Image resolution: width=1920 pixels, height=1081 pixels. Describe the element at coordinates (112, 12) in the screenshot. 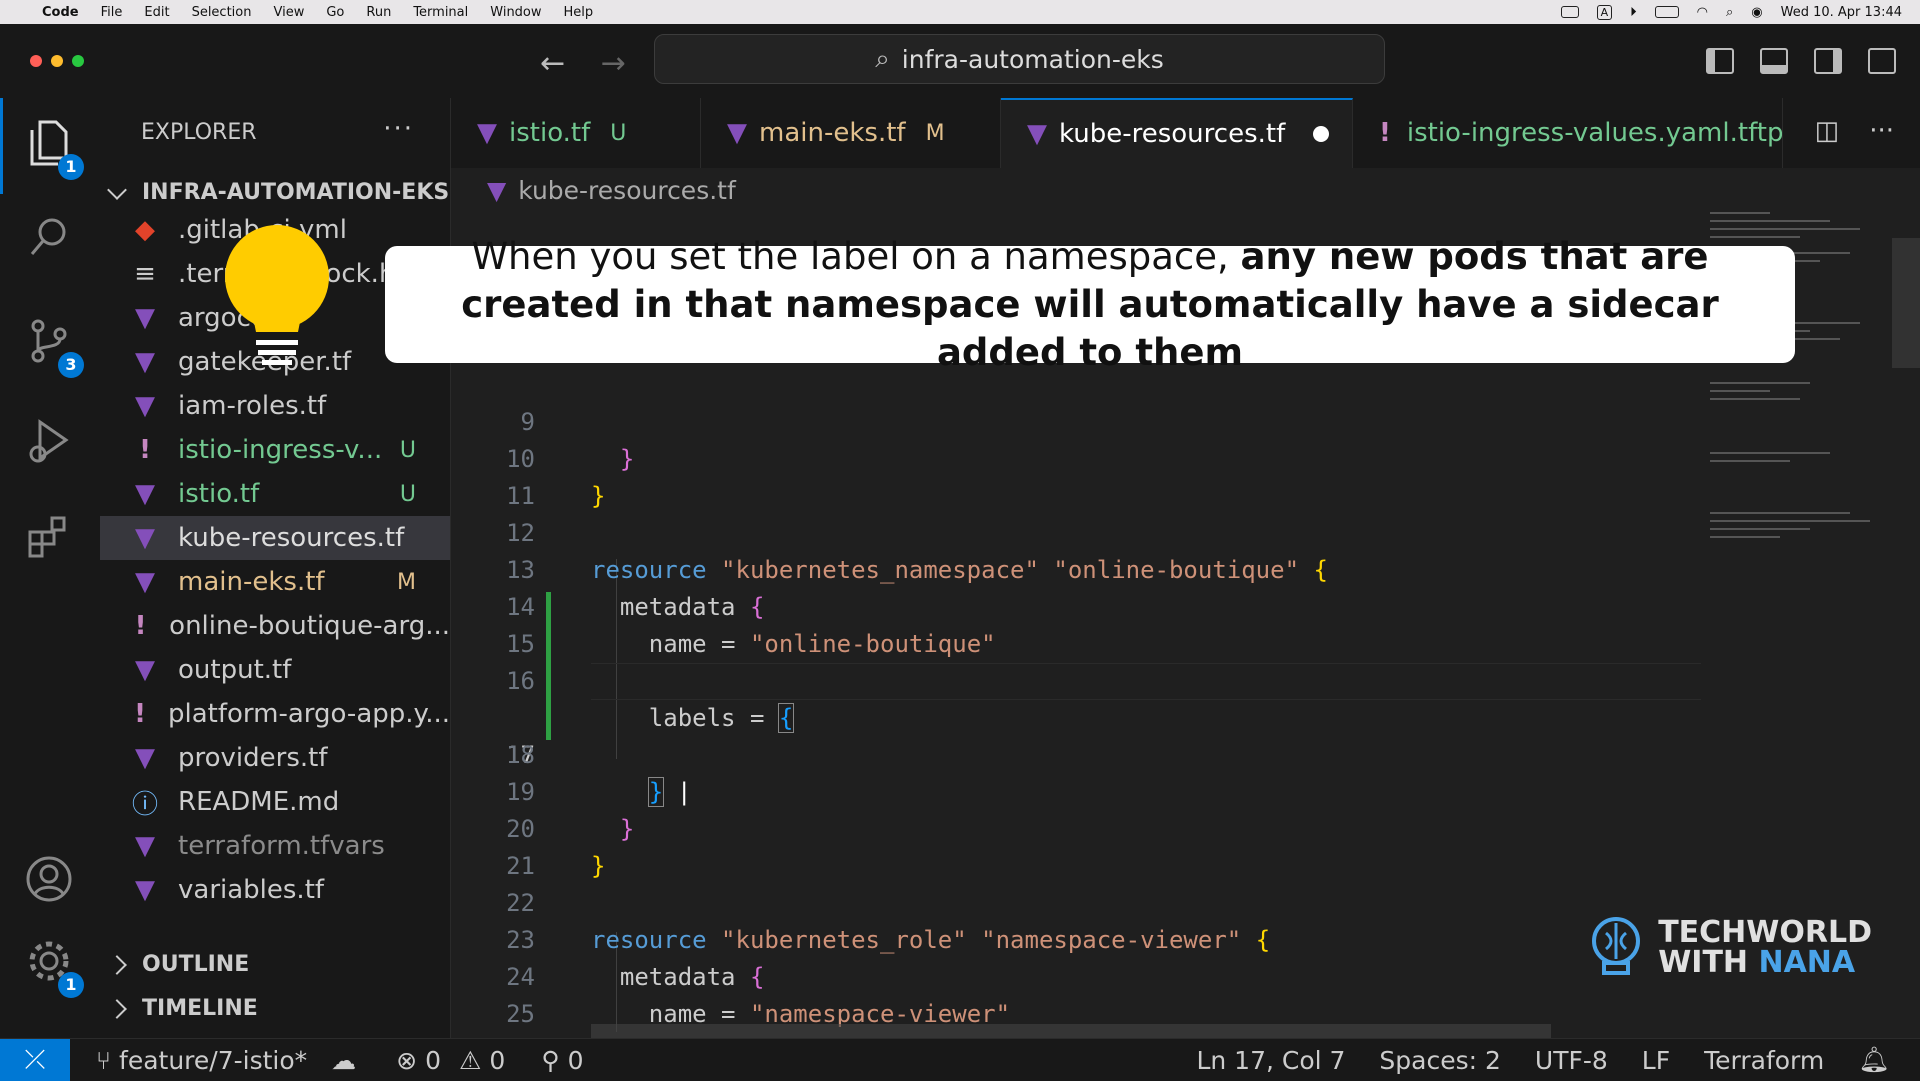

I see `menu-file: File` at that location.